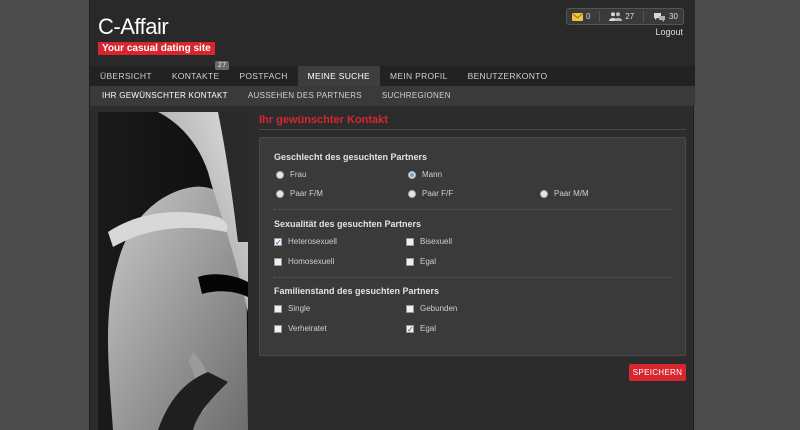 The height and width of the screenshot is (430, 800). I want to click on logo-text: C-Affair, so click(133, 26).